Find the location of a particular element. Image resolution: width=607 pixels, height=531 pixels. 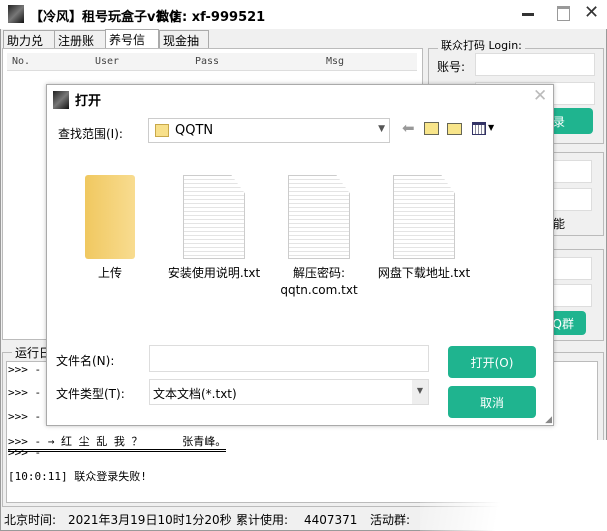

file-name: 安装使用说明.txt is located at coordinates (214, 273).